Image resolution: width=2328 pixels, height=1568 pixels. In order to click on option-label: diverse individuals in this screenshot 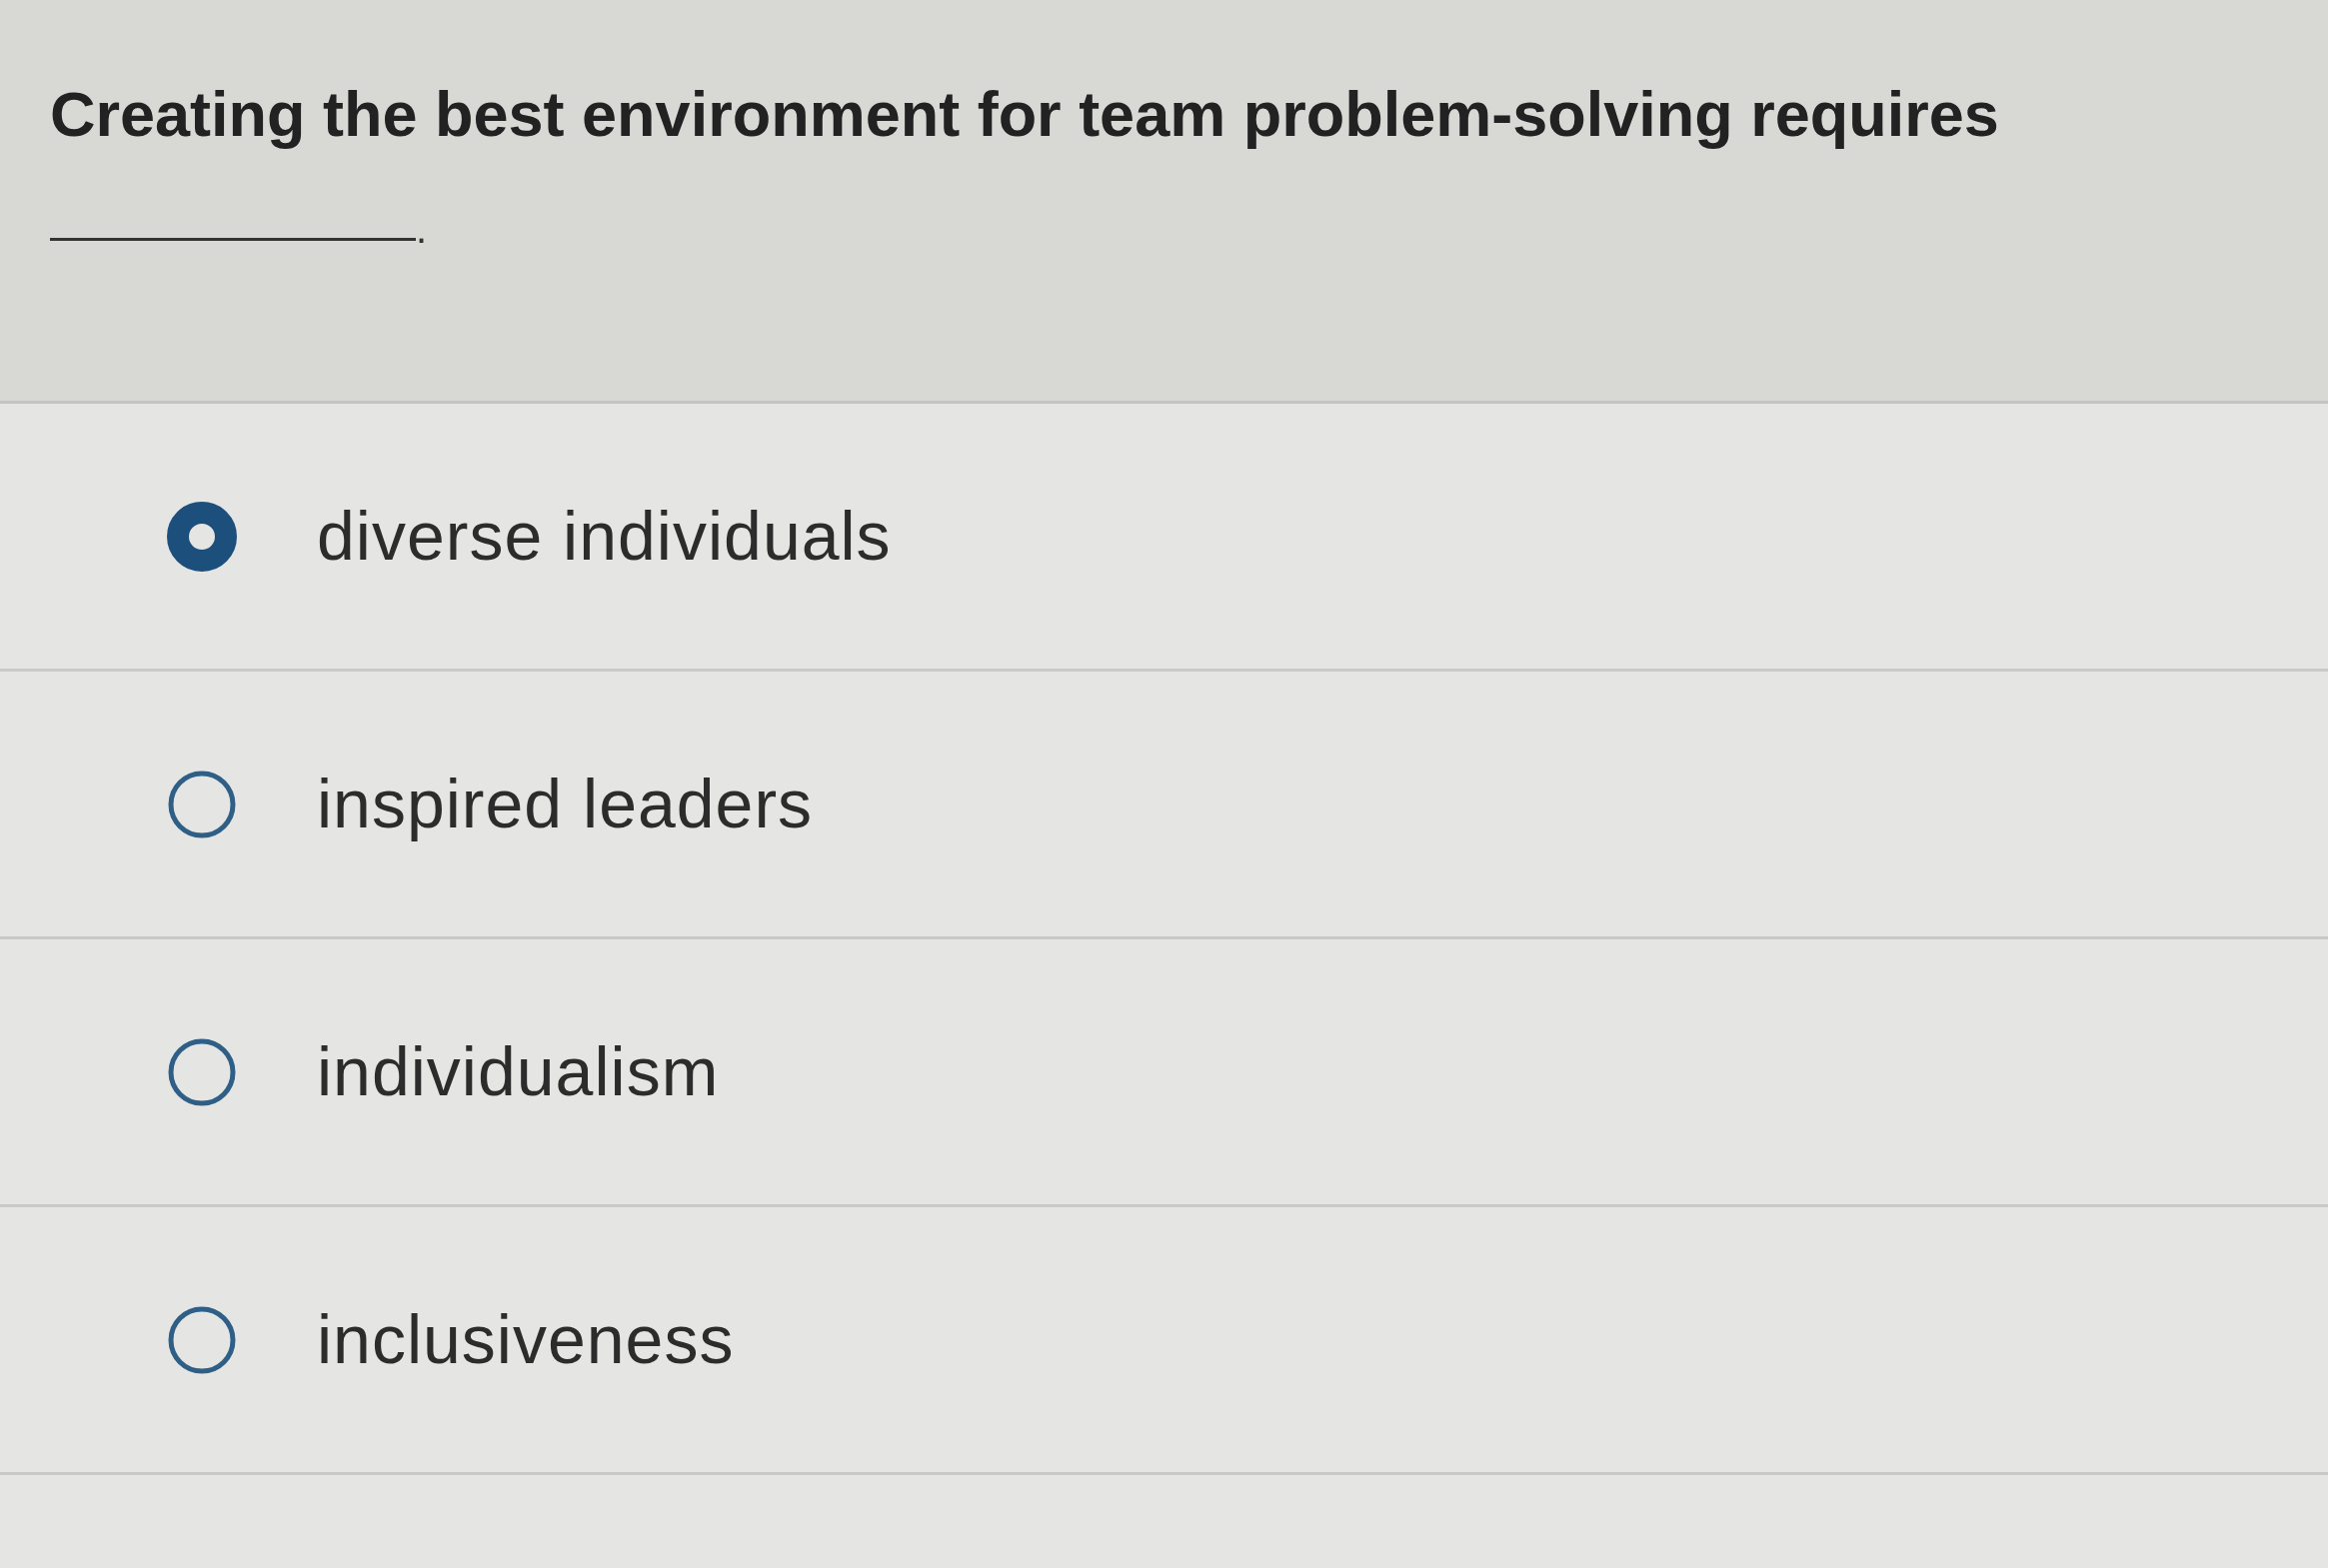, I will do `click(604, 536)`.